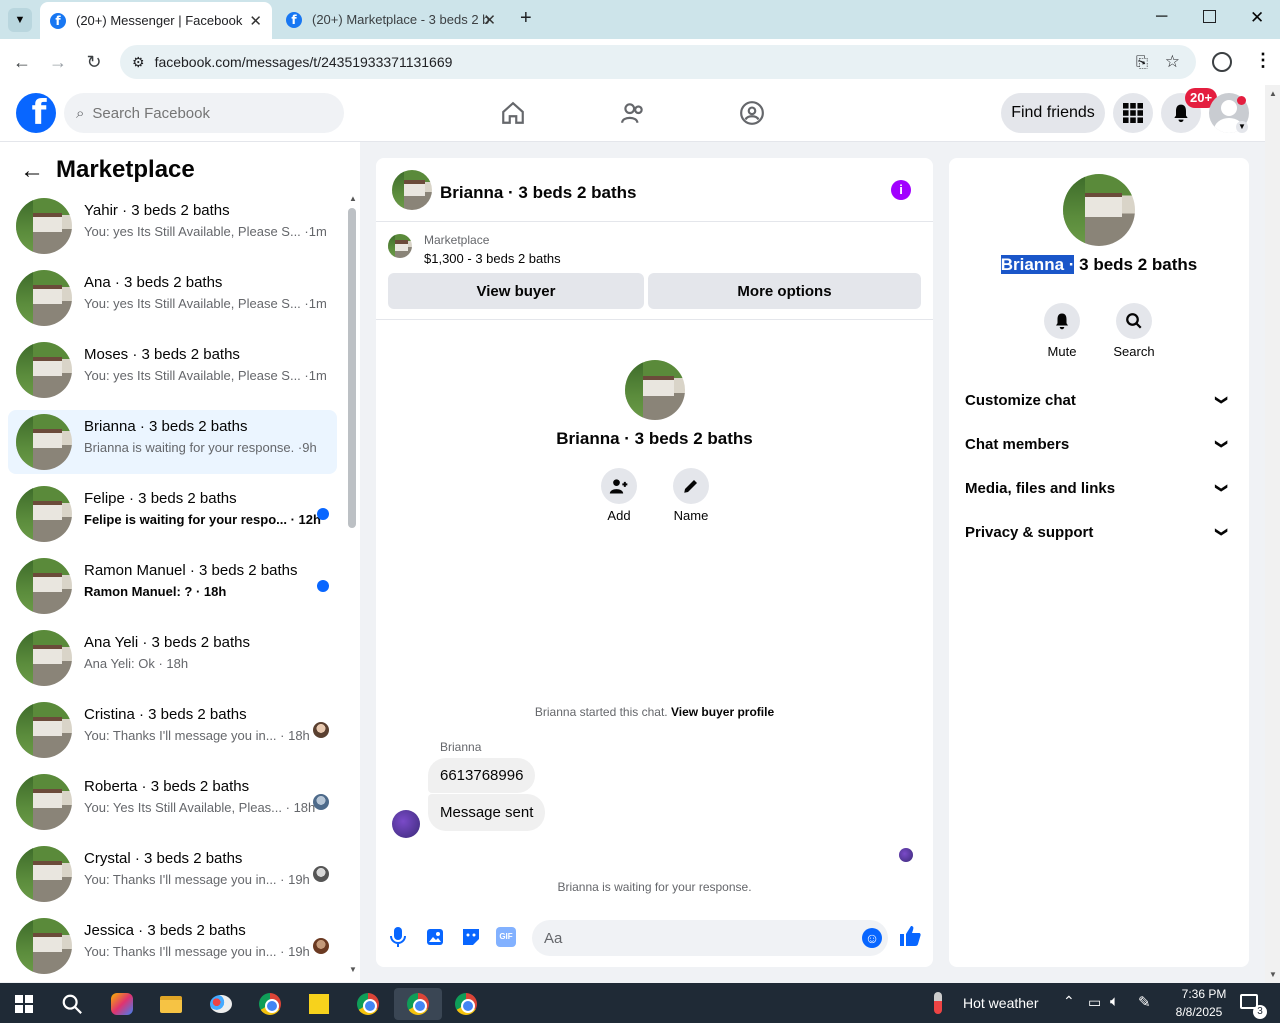  I want to click on listing-avatar, so click(44, 442).